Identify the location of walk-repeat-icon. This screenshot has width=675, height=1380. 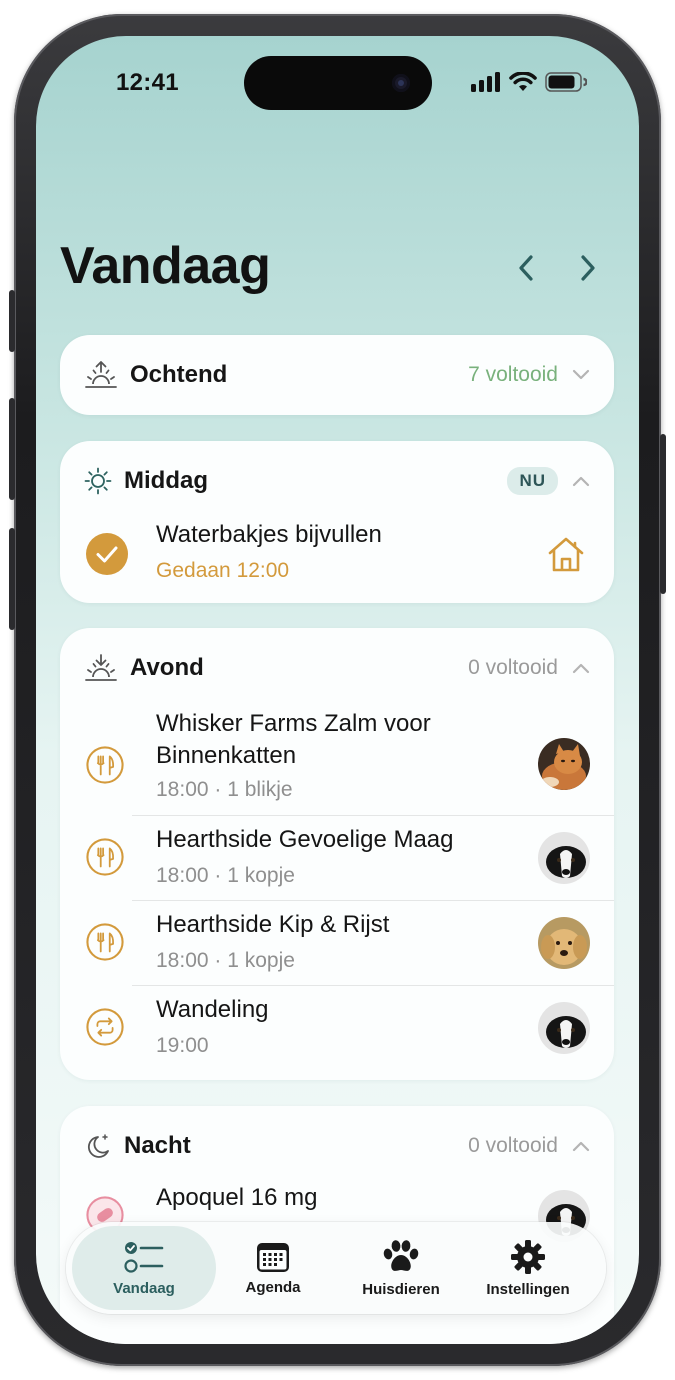
(105, 1027).